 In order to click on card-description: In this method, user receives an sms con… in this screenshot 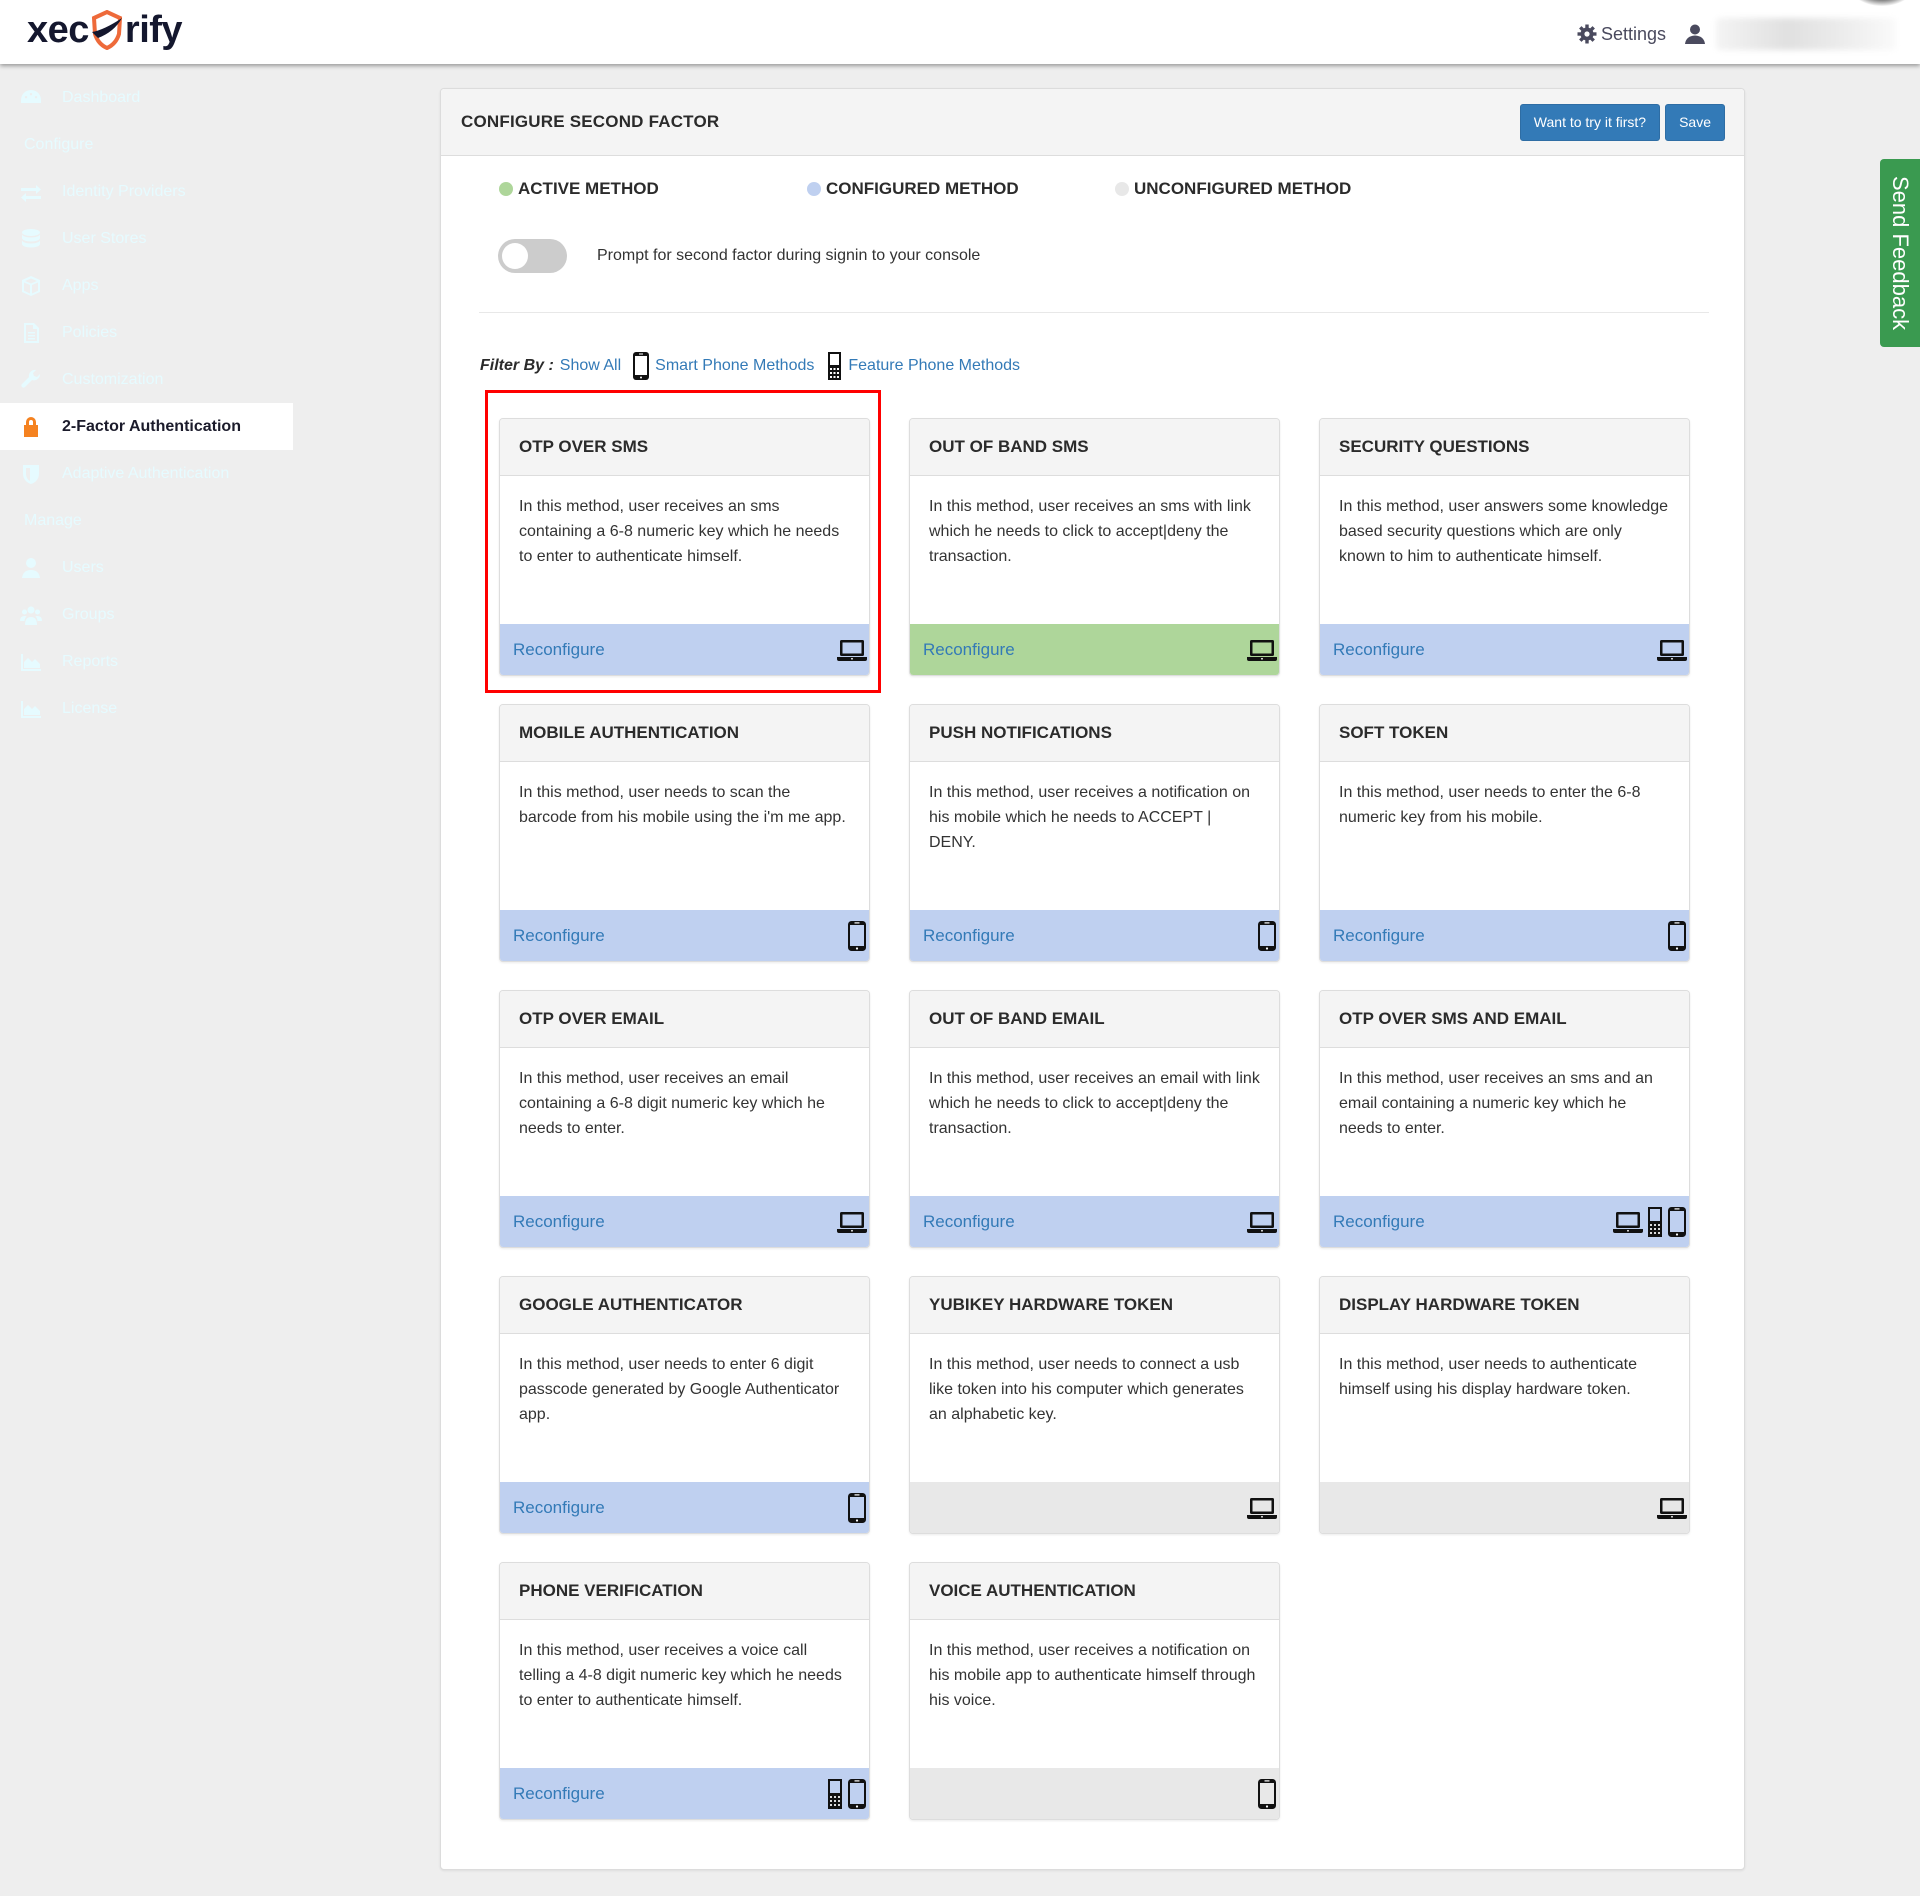, I will do `click(679, 531)`.